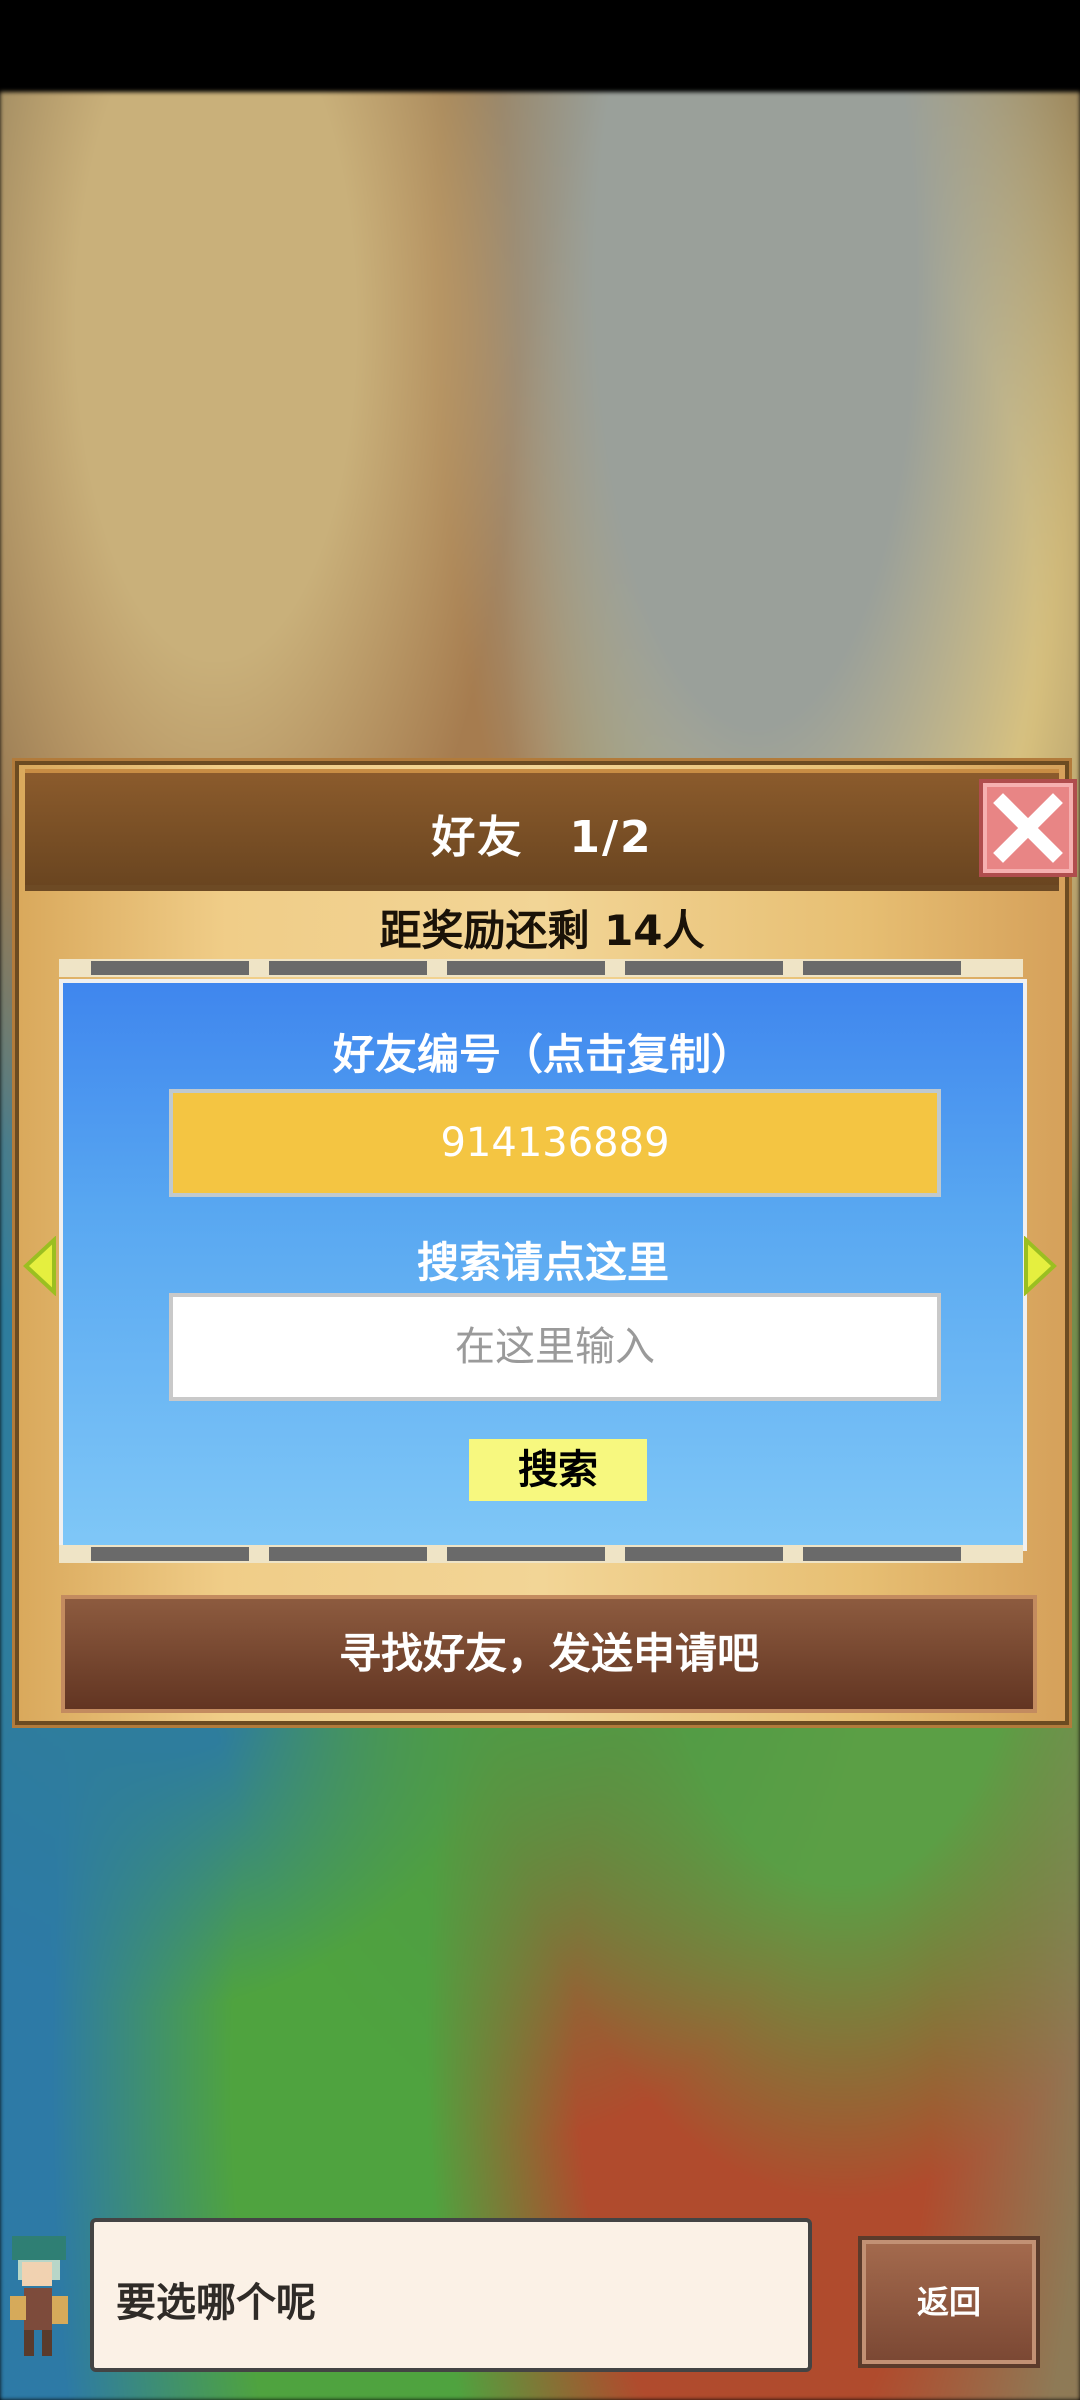  Describe the element at coordinates (542, 837) in the screenshot. I see `dialog-title: 好友 1/2` at that location.